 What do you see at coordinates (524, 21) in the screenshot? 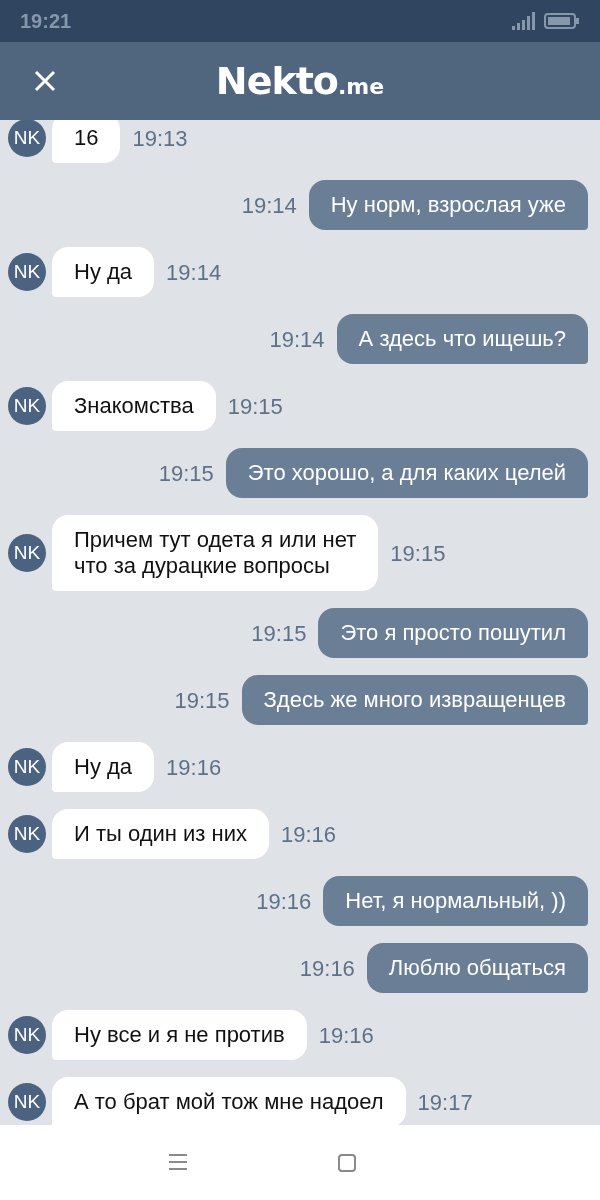
I see `signal-icon` at bounding box center [524, 21].